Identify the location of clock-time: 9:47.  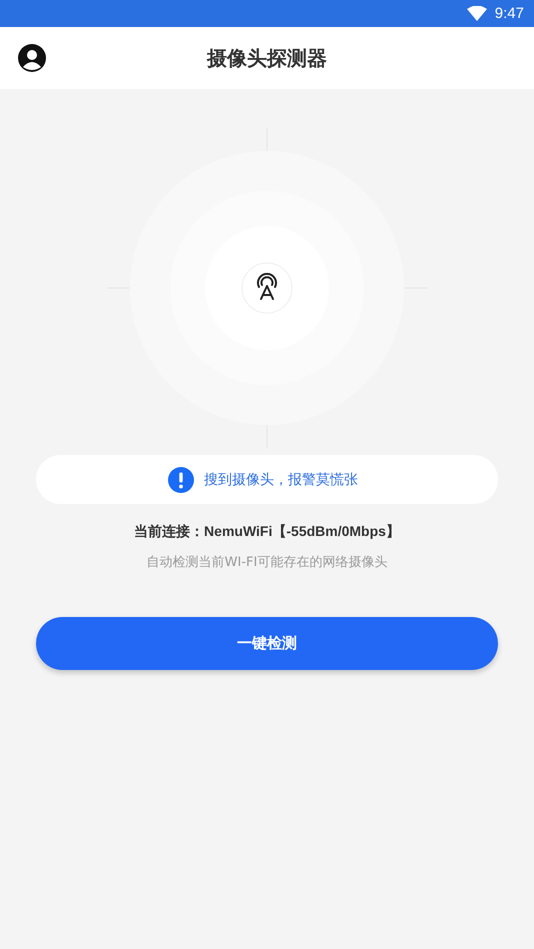
(509, 13).